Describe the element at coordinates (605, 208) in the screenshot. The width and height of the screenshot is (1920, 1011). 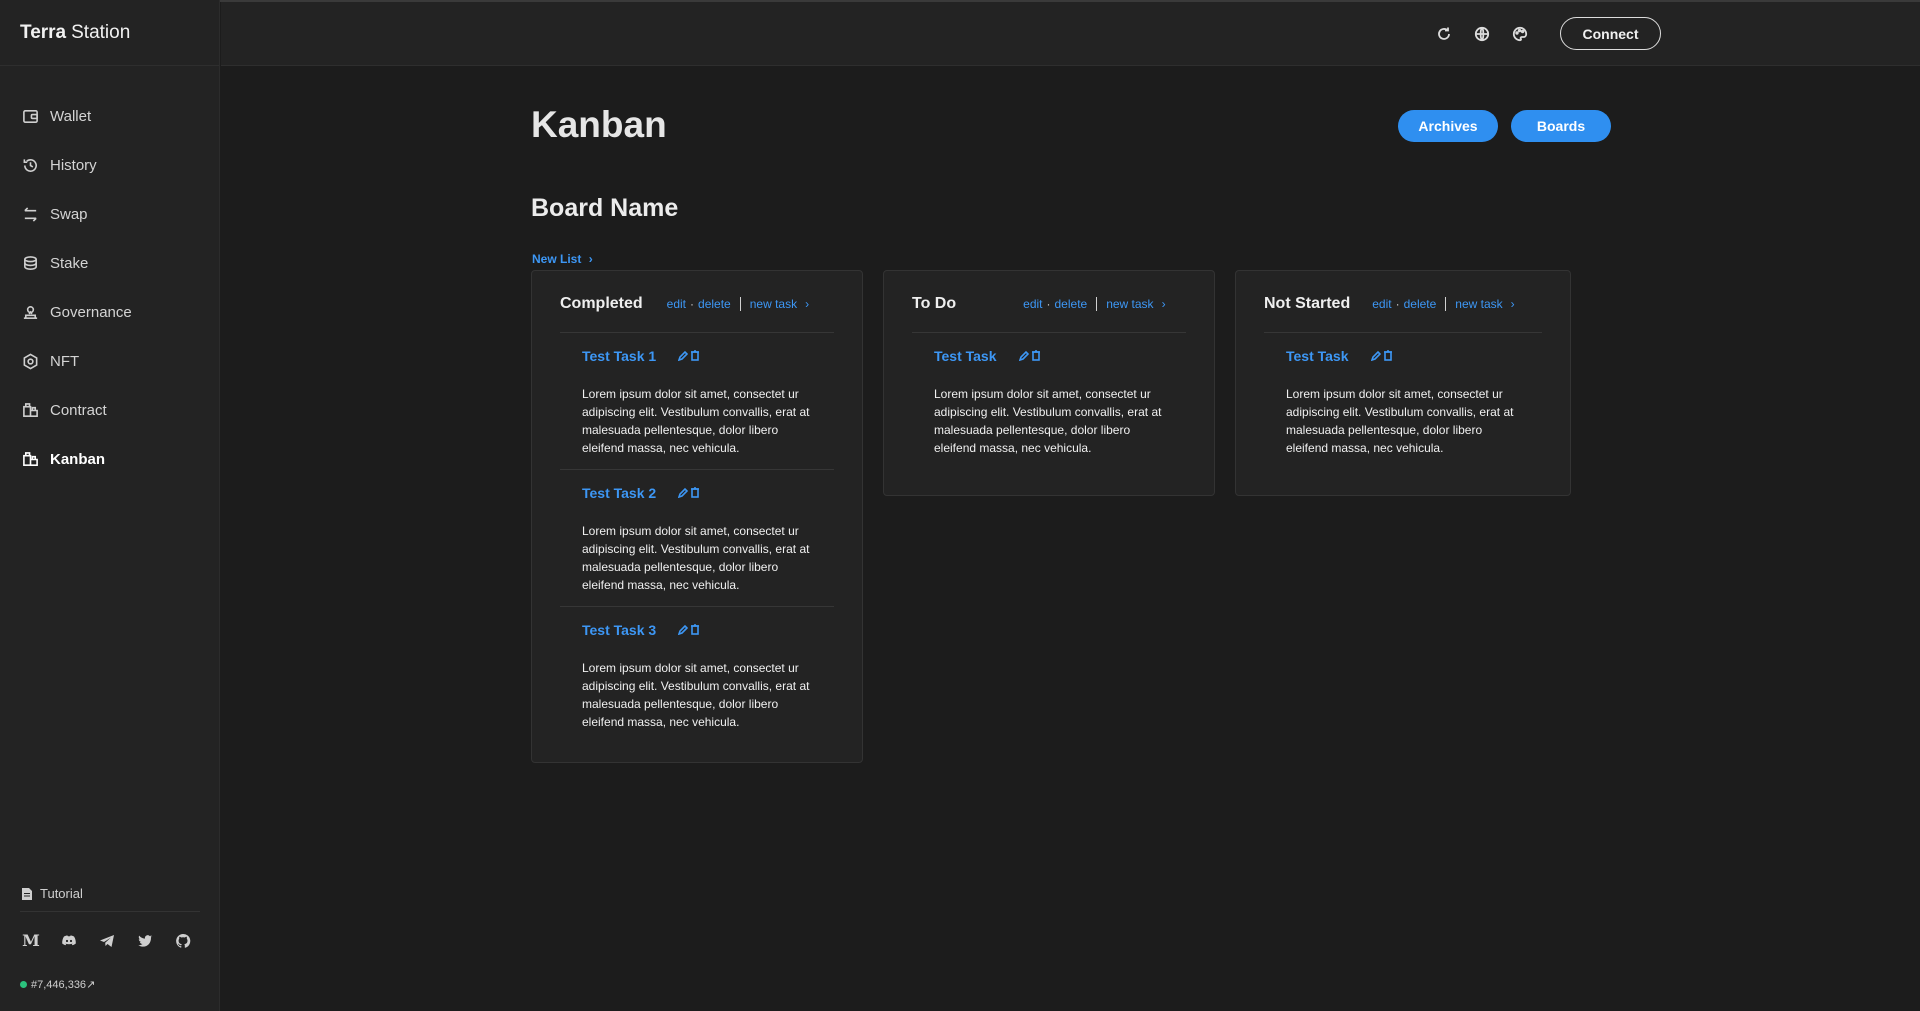
I see `board-name: Board Name` at that location.